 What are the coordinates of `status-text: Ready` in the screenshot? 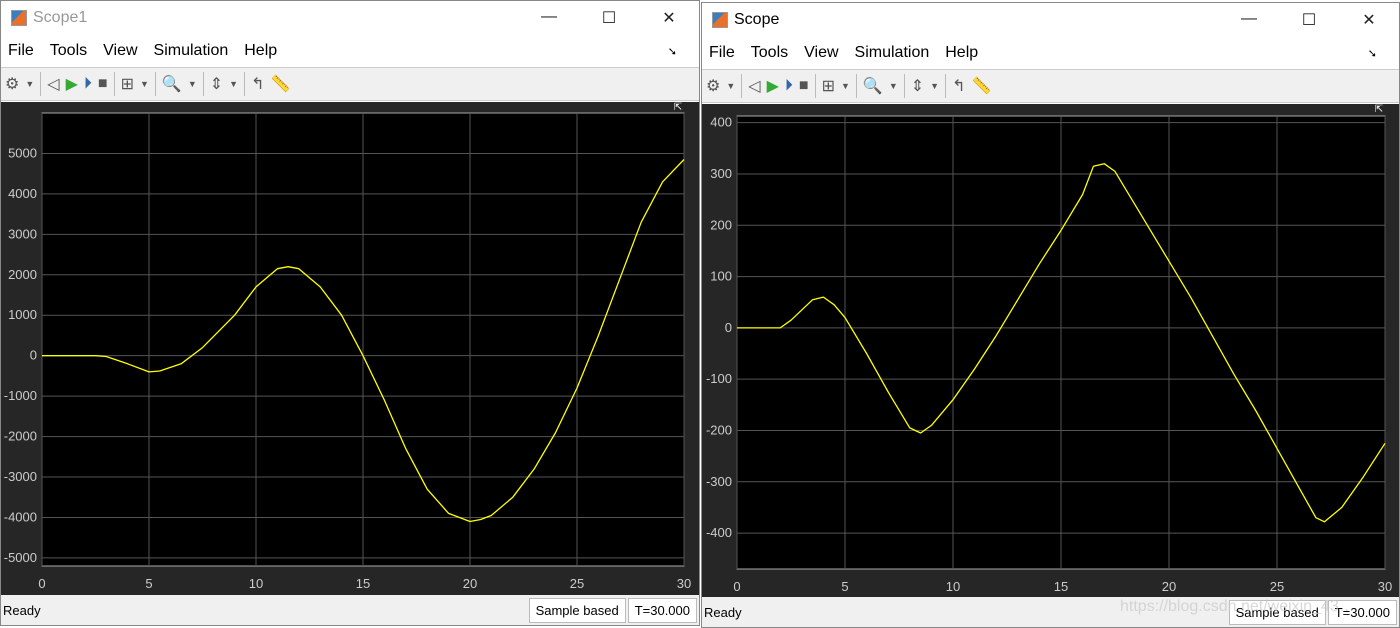 It's located at (22, 610).